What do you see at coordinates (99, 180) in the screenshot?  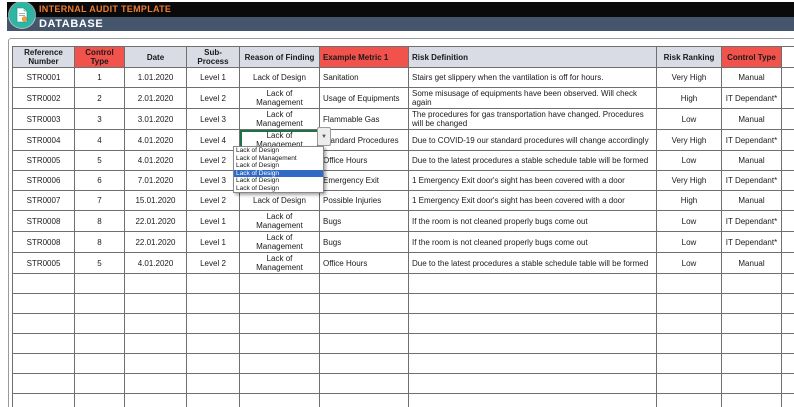 I see `cell-r6-c2: 6` at bounding box center [99, 180].